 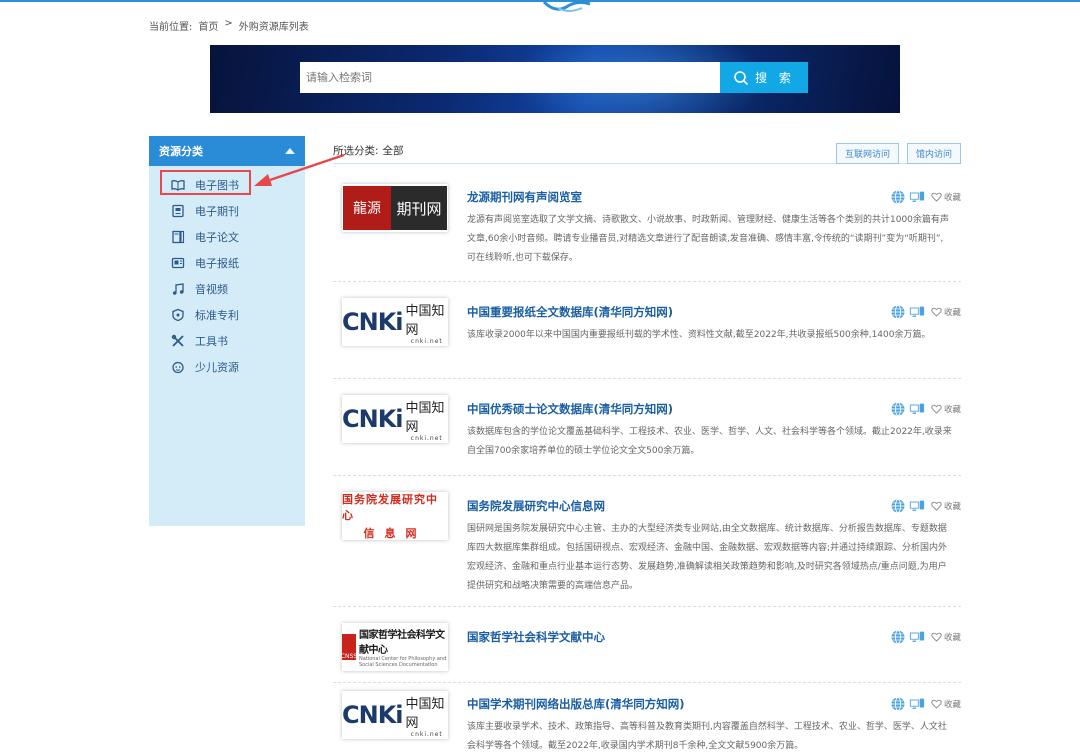 What do you see at coordinates (227, 237) in the screenshot?
I see `sidebar-item-etheses: 电子论文` at bounding box center [227, 237].